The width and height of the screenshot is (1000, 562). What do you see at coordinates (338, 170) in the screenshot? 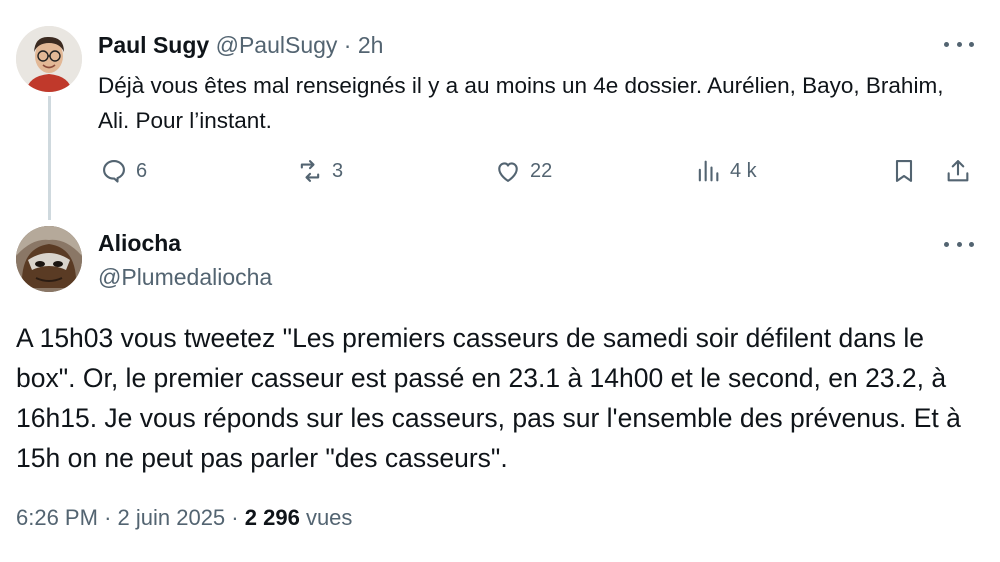
I see `repost-count: 3` at bounding box center [338, 170].